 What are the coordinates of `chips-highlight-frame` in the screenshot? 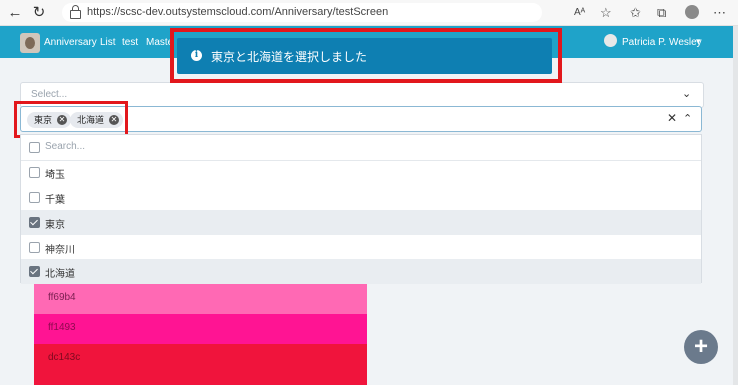 It's located at (71, 119).